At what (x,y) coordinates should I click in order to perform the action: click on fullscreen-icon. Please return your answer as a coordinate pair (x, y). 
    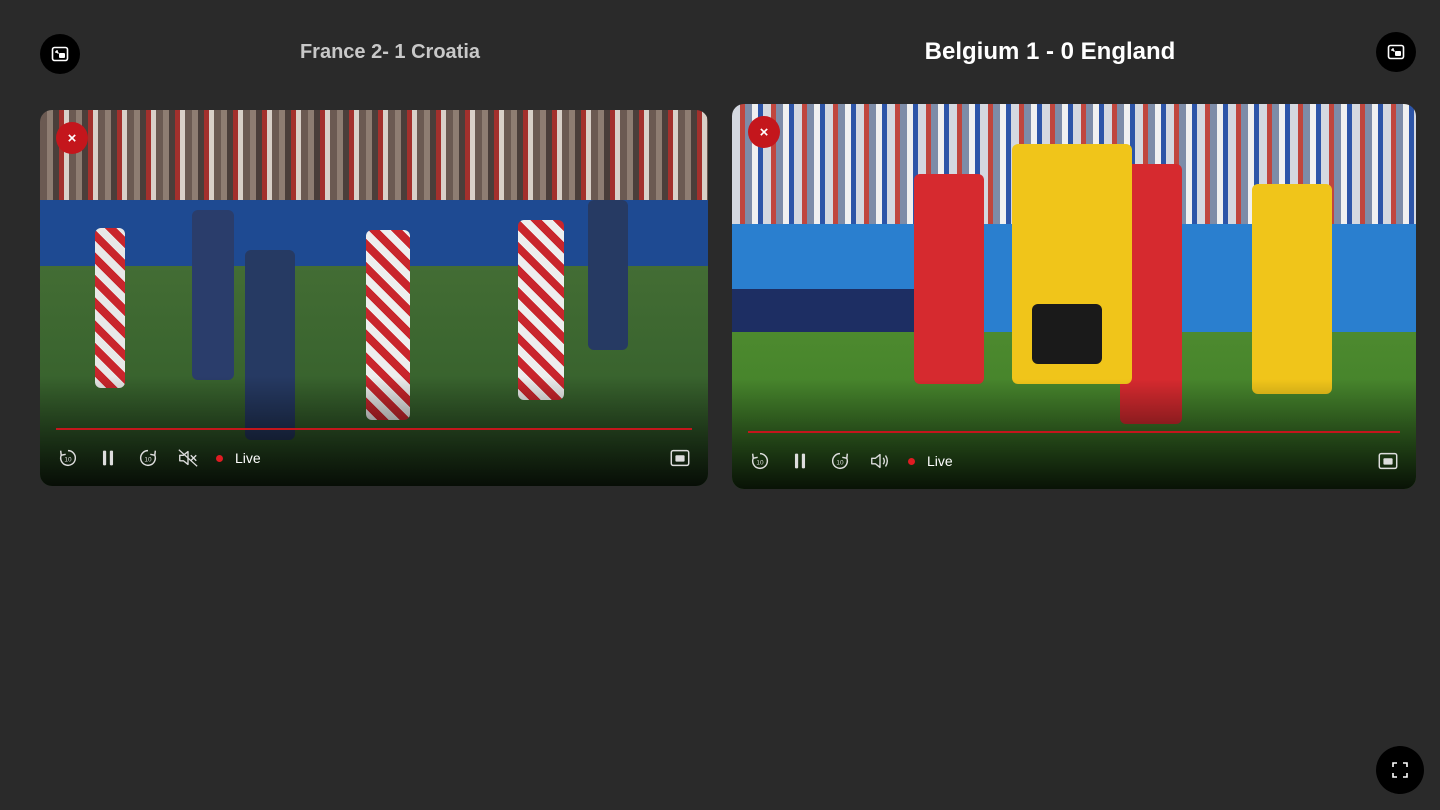
    Looking at the image, I should click on (1400, 770).